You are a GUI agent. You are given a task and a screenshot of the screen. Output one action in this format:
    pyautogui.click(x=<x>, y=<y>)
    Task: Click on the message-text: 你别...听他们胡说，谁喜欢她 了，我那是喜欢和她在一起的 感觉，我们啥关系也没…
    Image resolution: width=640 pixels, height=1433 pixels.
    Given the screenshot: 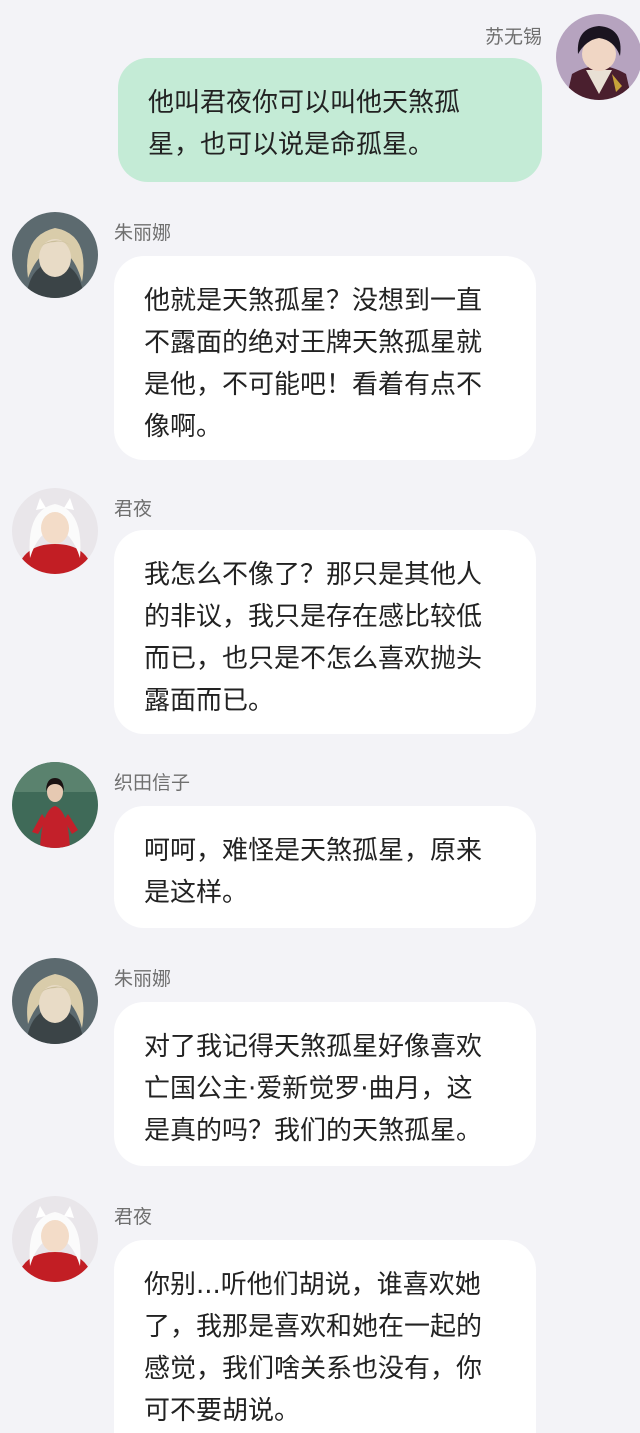 What is the action you would take?
    pyautogui.click(x=313, y=1348)
    